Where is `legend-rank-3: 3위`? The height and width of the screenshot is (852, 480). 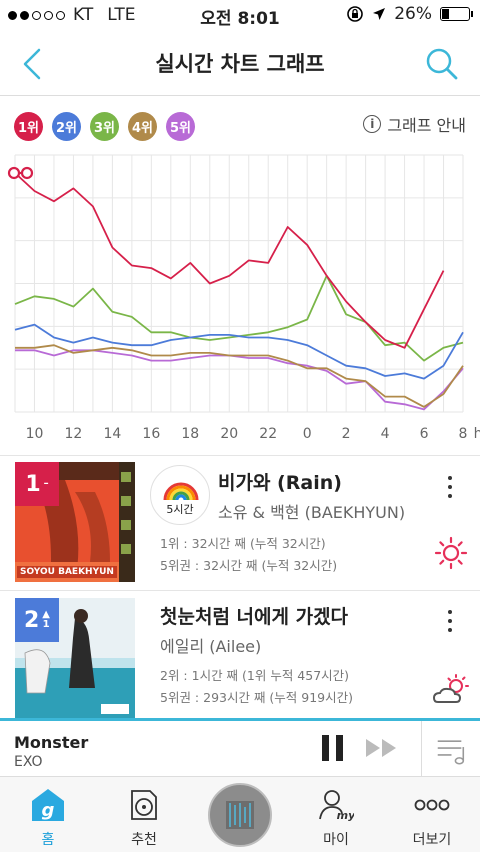 legend-rank-3: 3위 is located at coordinates (104, 126).